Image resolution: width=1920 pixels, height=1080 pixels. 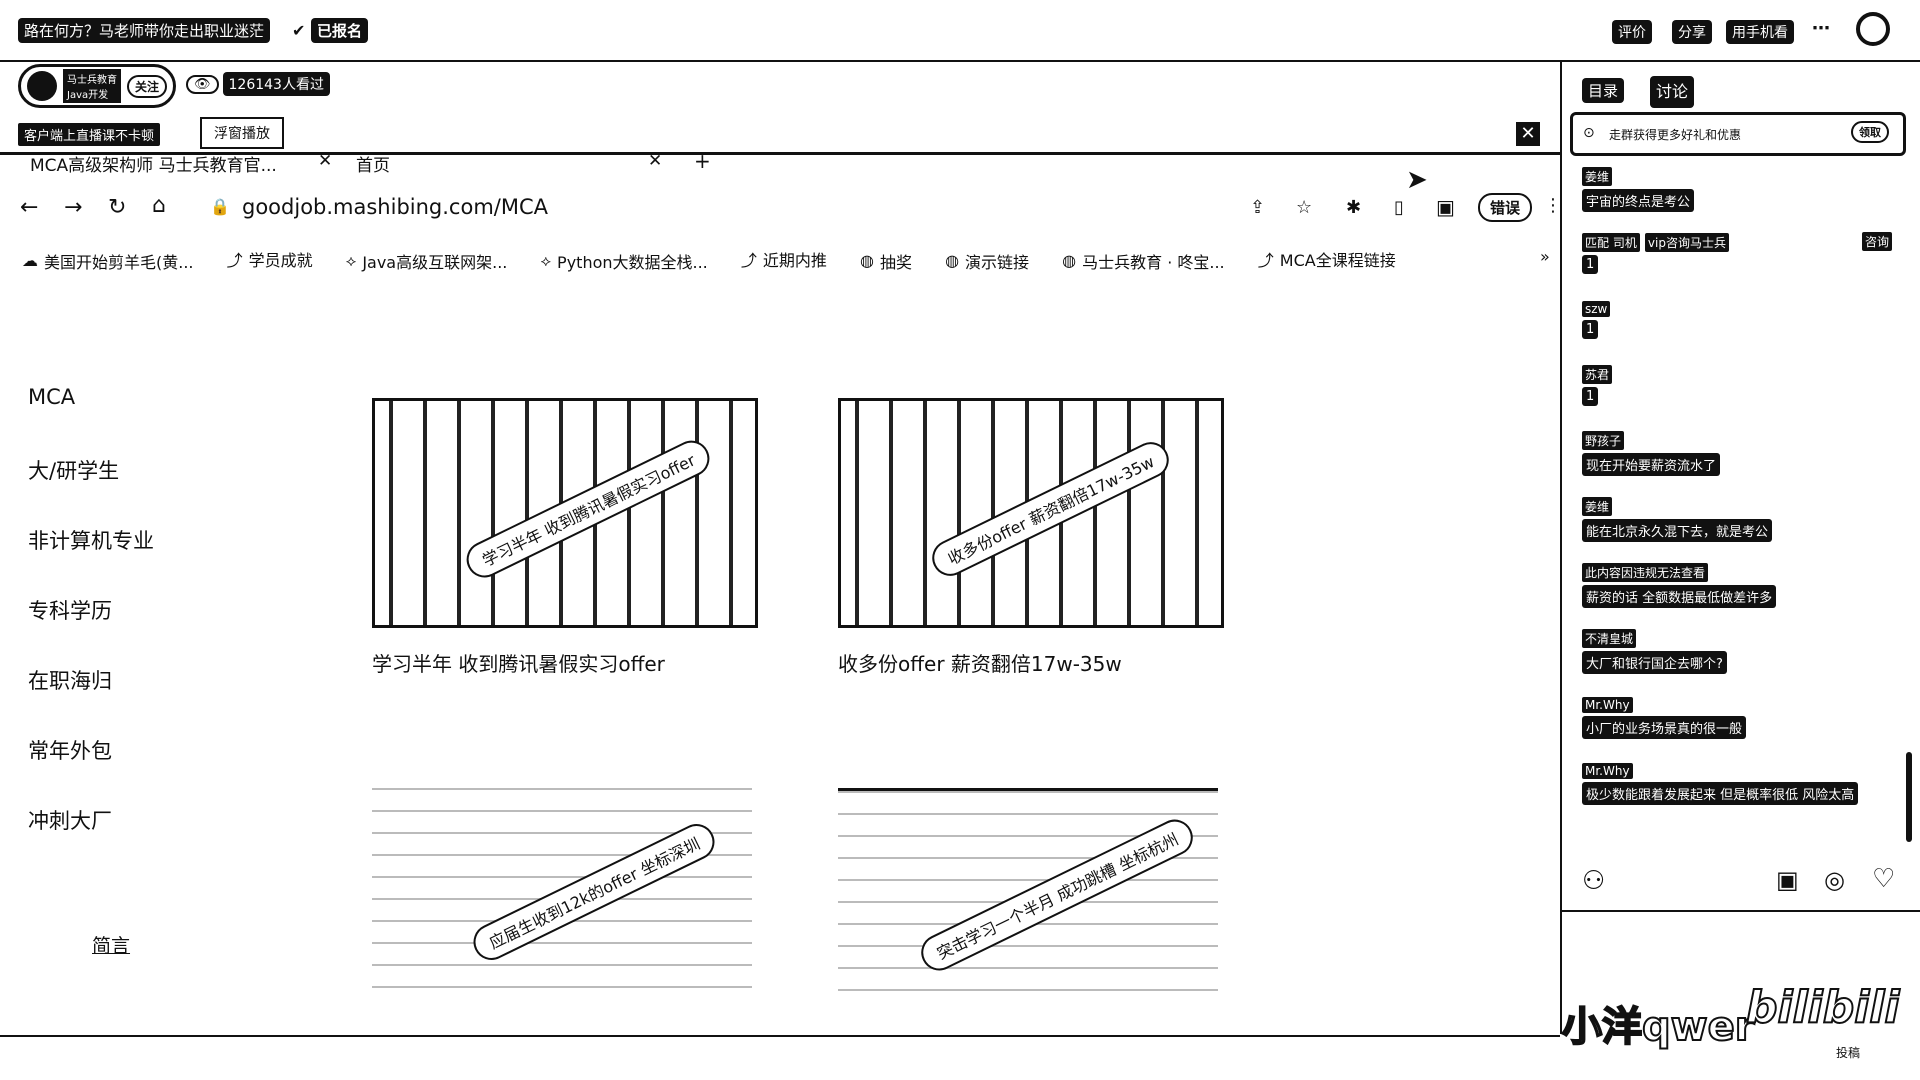 I want to click on like-icon: ♡, so click(x=1883, y=879).